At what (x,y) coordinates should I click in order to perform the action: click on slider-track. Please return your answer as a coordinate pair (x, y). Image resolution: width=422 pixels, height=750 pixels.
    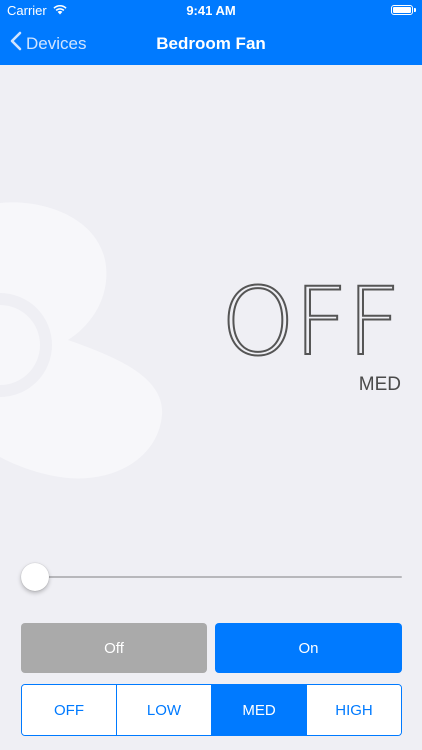
    Looking at the image, I should click on (211, 577).